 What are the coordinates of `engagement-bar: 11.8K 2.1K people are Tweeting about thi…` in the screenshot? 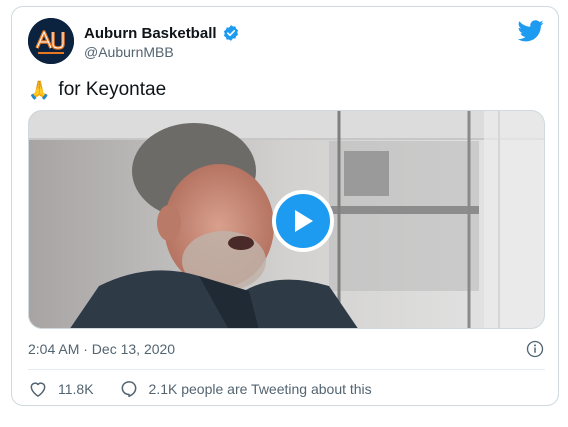 It's located at (200, 389).